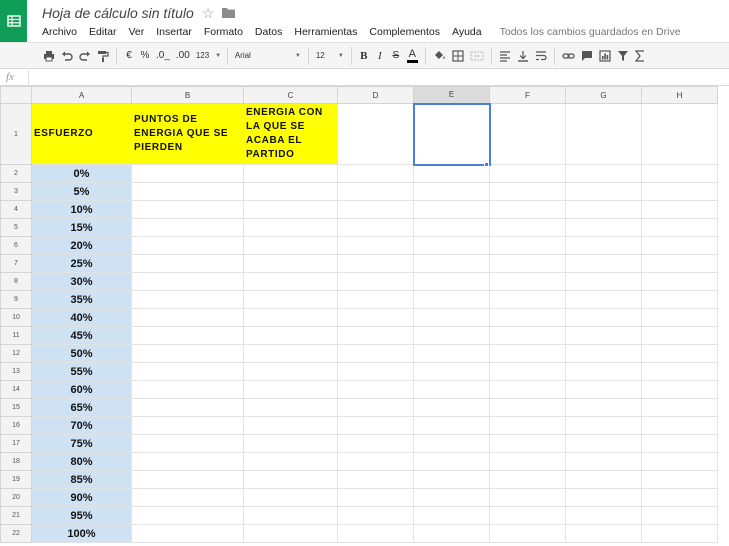 The width and height of the screenshot is (729, 546). I want to click on row-header: 2, so click(16, 173).